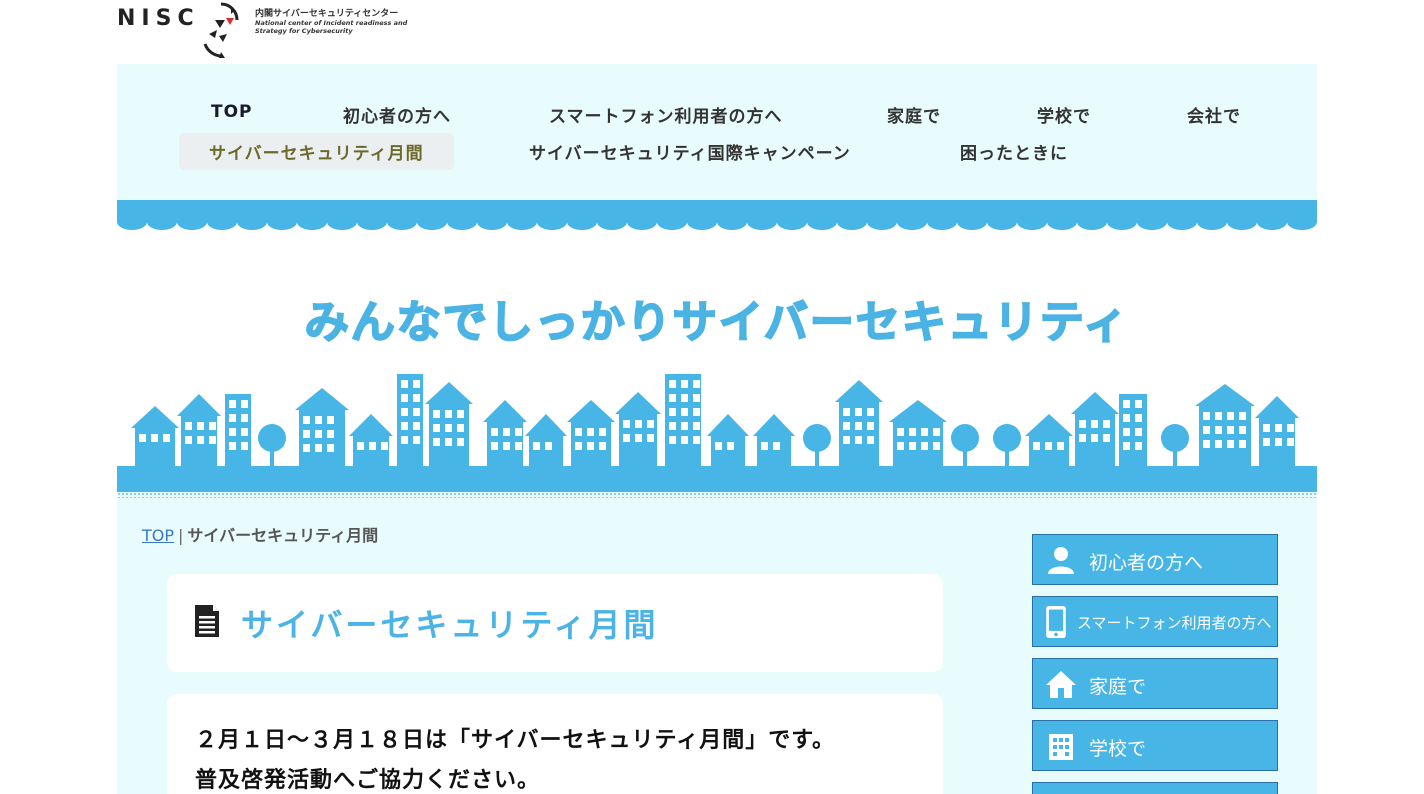 The image size is (1424, 794). I want to click on building-icon, so click(1061, 747).